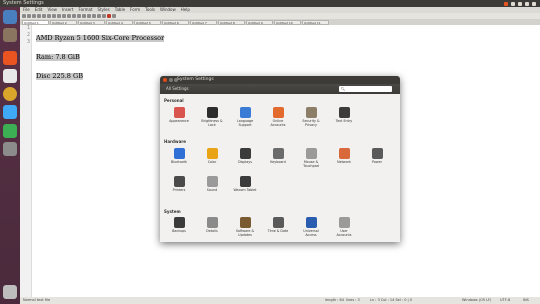  What do you see at coordinates (212, 125) in the screenshot?
I see `settings-item-label: Lock` at bounding box center [212, 125].